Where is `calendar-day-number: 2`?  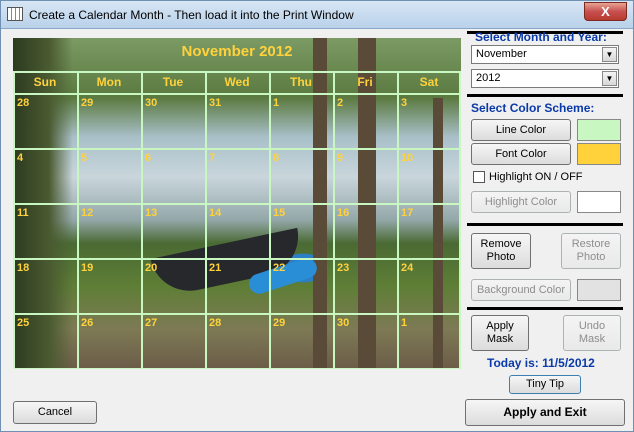
calendar-day-number: 2 is located at coordinates (340, 103).